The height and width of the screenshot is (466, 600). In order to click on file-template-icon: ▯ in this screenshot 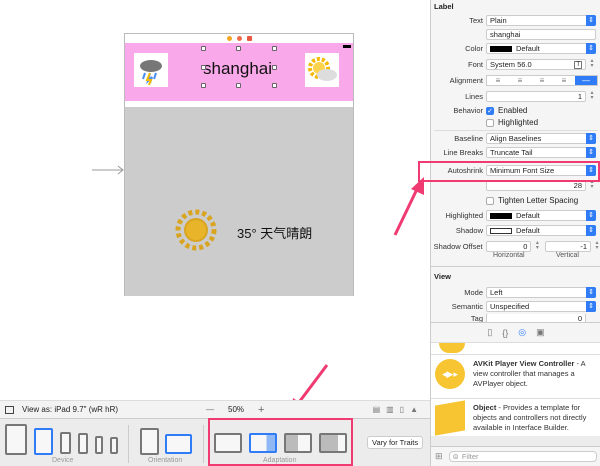, I will do `click(489, 332)`.